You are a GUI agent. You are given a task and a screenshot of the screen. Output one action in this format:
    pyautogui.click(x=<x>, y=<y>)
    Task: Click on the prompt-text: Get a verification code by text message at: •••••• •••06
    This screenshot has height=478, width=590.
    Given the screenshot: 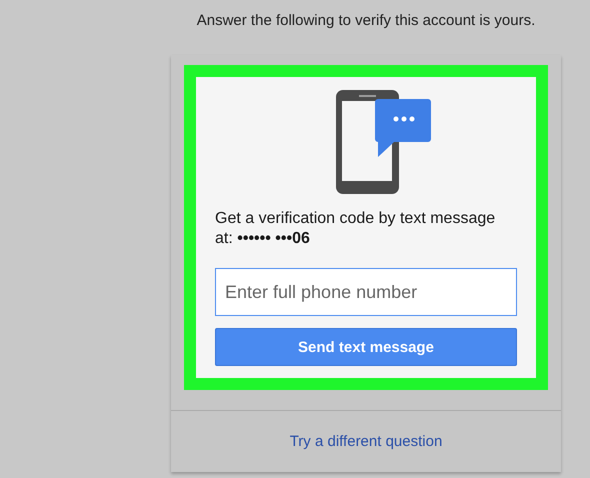 What is the action you would take?
    pyautogui.click(x=355, y=229)
    